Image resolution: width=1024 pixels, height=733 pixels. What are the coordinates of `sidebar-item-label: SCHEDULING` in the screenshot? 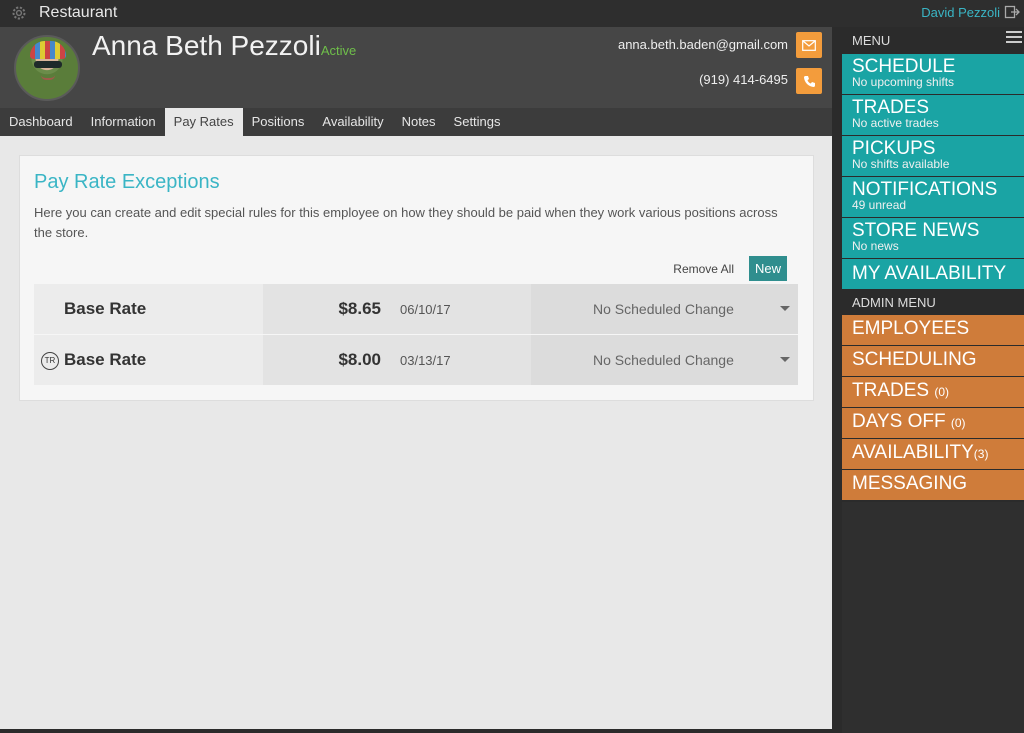 It's located at (914, 359).